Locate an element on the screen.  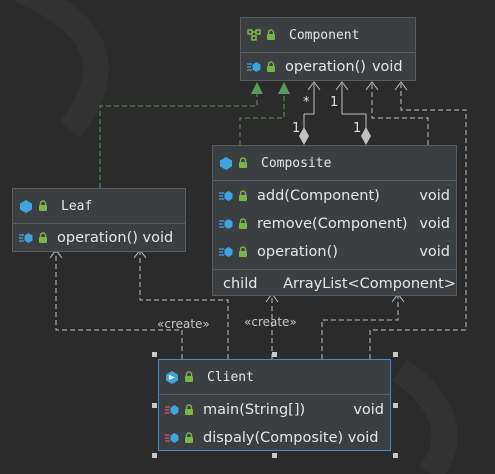
inheritance-arrowhead-composite is located at coordinates (284, 88).